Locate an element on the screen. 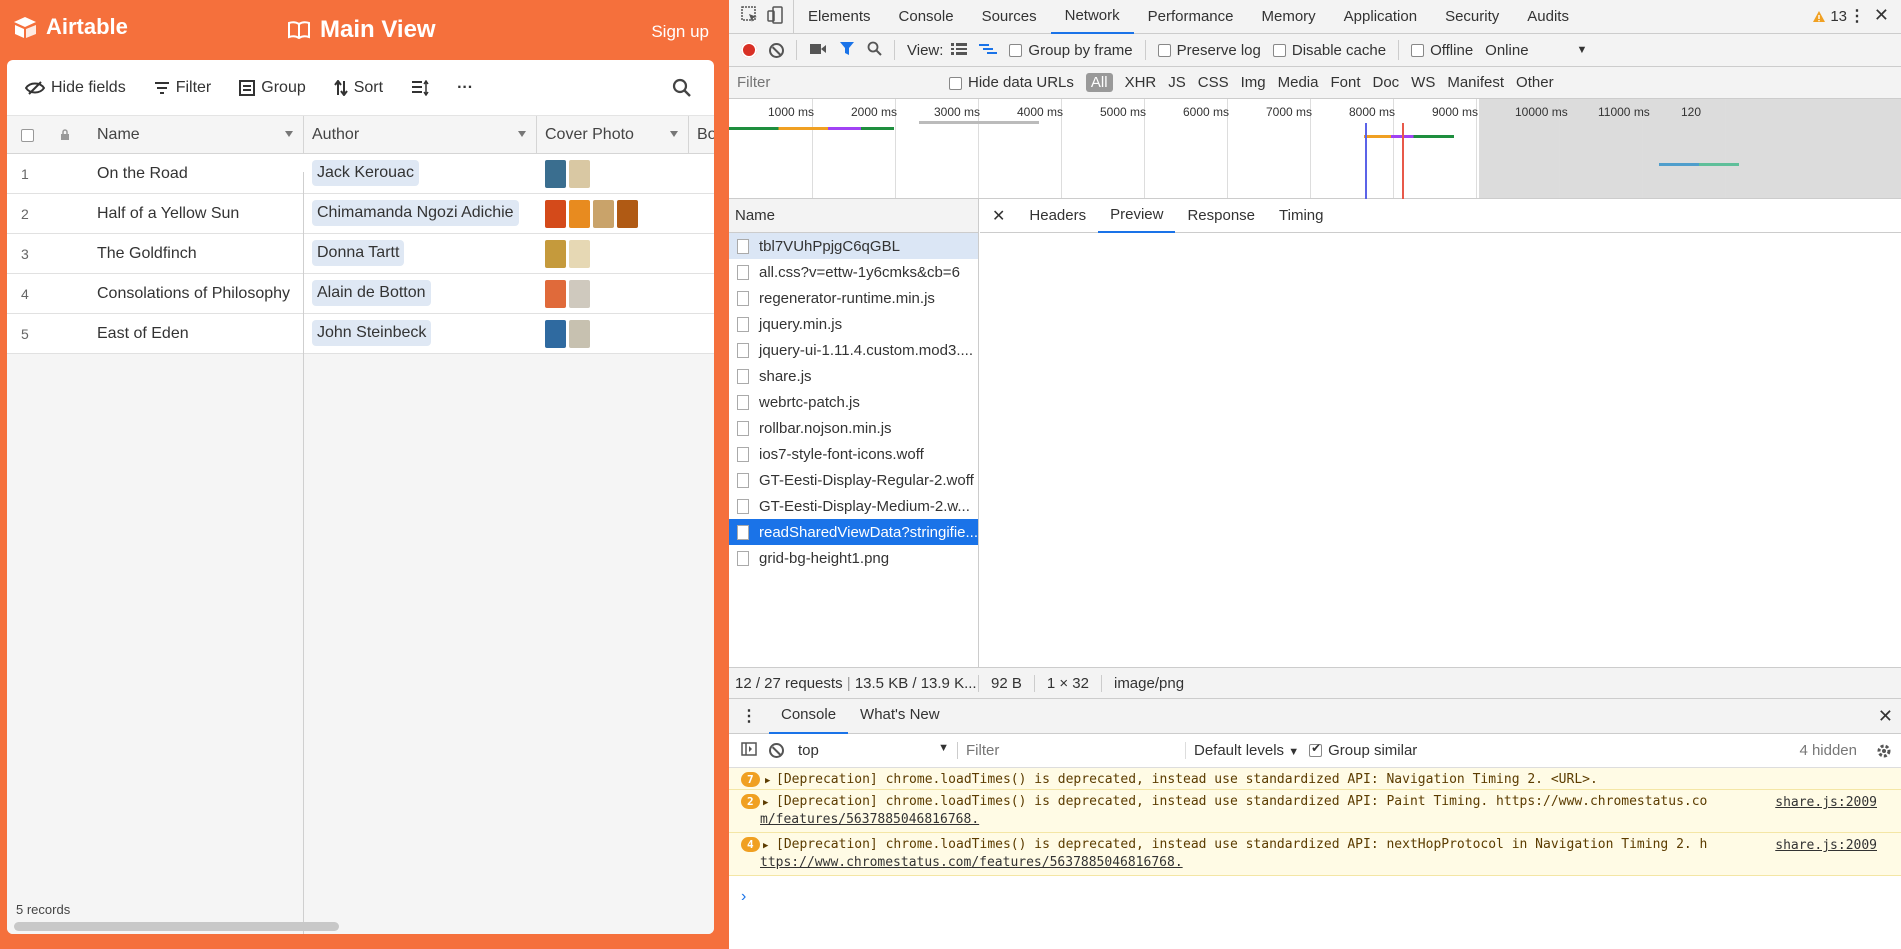  network-filter-input is located at coordinates (837, 82).